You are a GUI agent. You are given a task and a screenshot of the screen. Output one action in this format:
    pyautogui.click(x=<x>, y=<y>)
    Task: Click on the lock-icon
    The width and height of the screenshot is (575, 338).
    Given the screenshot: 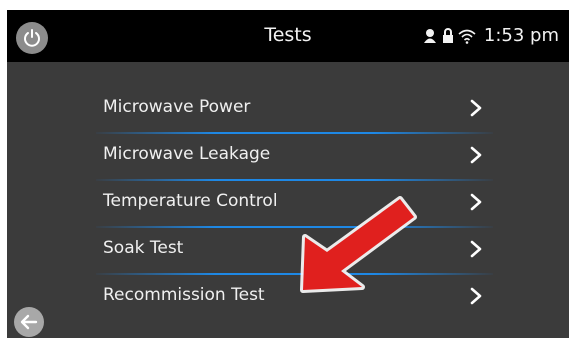 What is the action you would take?
    pyautogui.click(x=447, y=35)
    